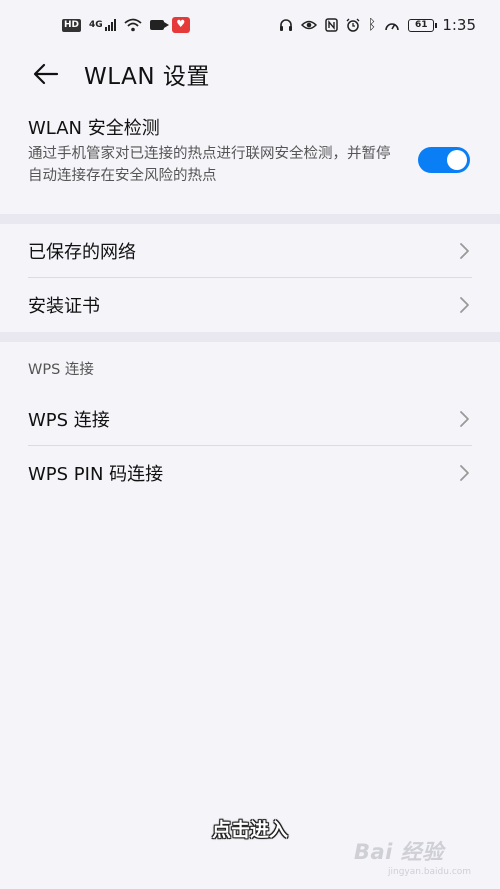 The width and height of the screenshot is (500, 889). I want to click on security-check-description: 通过手机管家对已连接的热点进行联网安全检测，并暂停自动连接存在安全风险的热点, so click(209, 165).